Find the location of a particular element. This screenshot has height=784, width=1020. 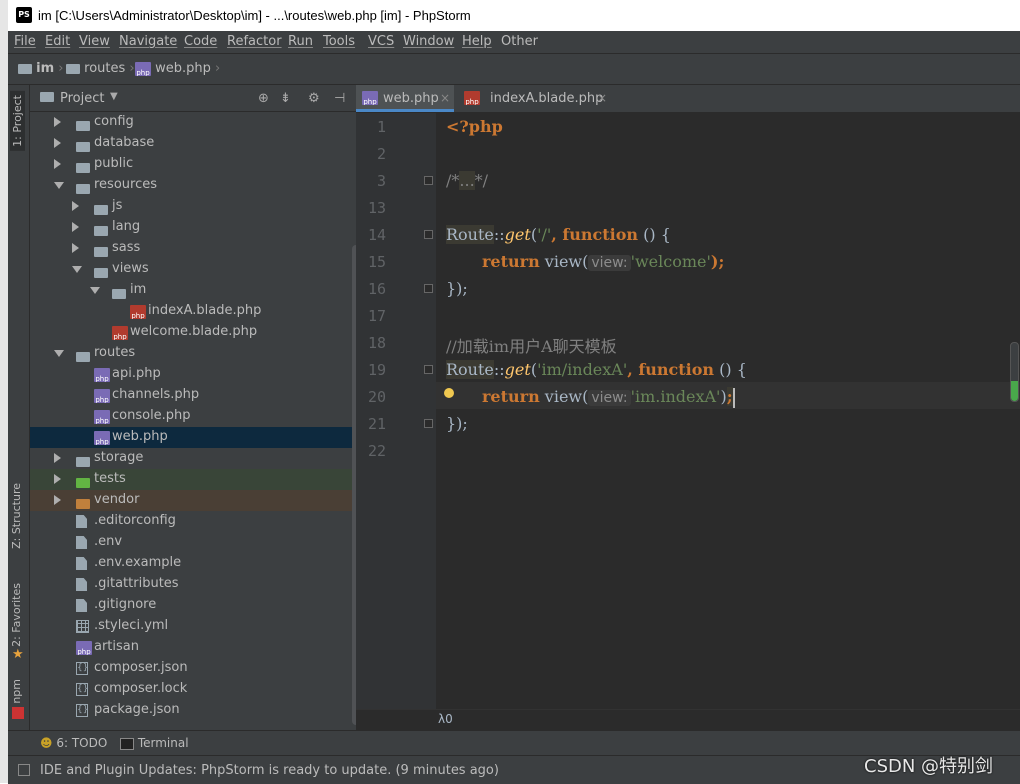

tree-item-console-php: php console.php is located at coordinates (191, 416).